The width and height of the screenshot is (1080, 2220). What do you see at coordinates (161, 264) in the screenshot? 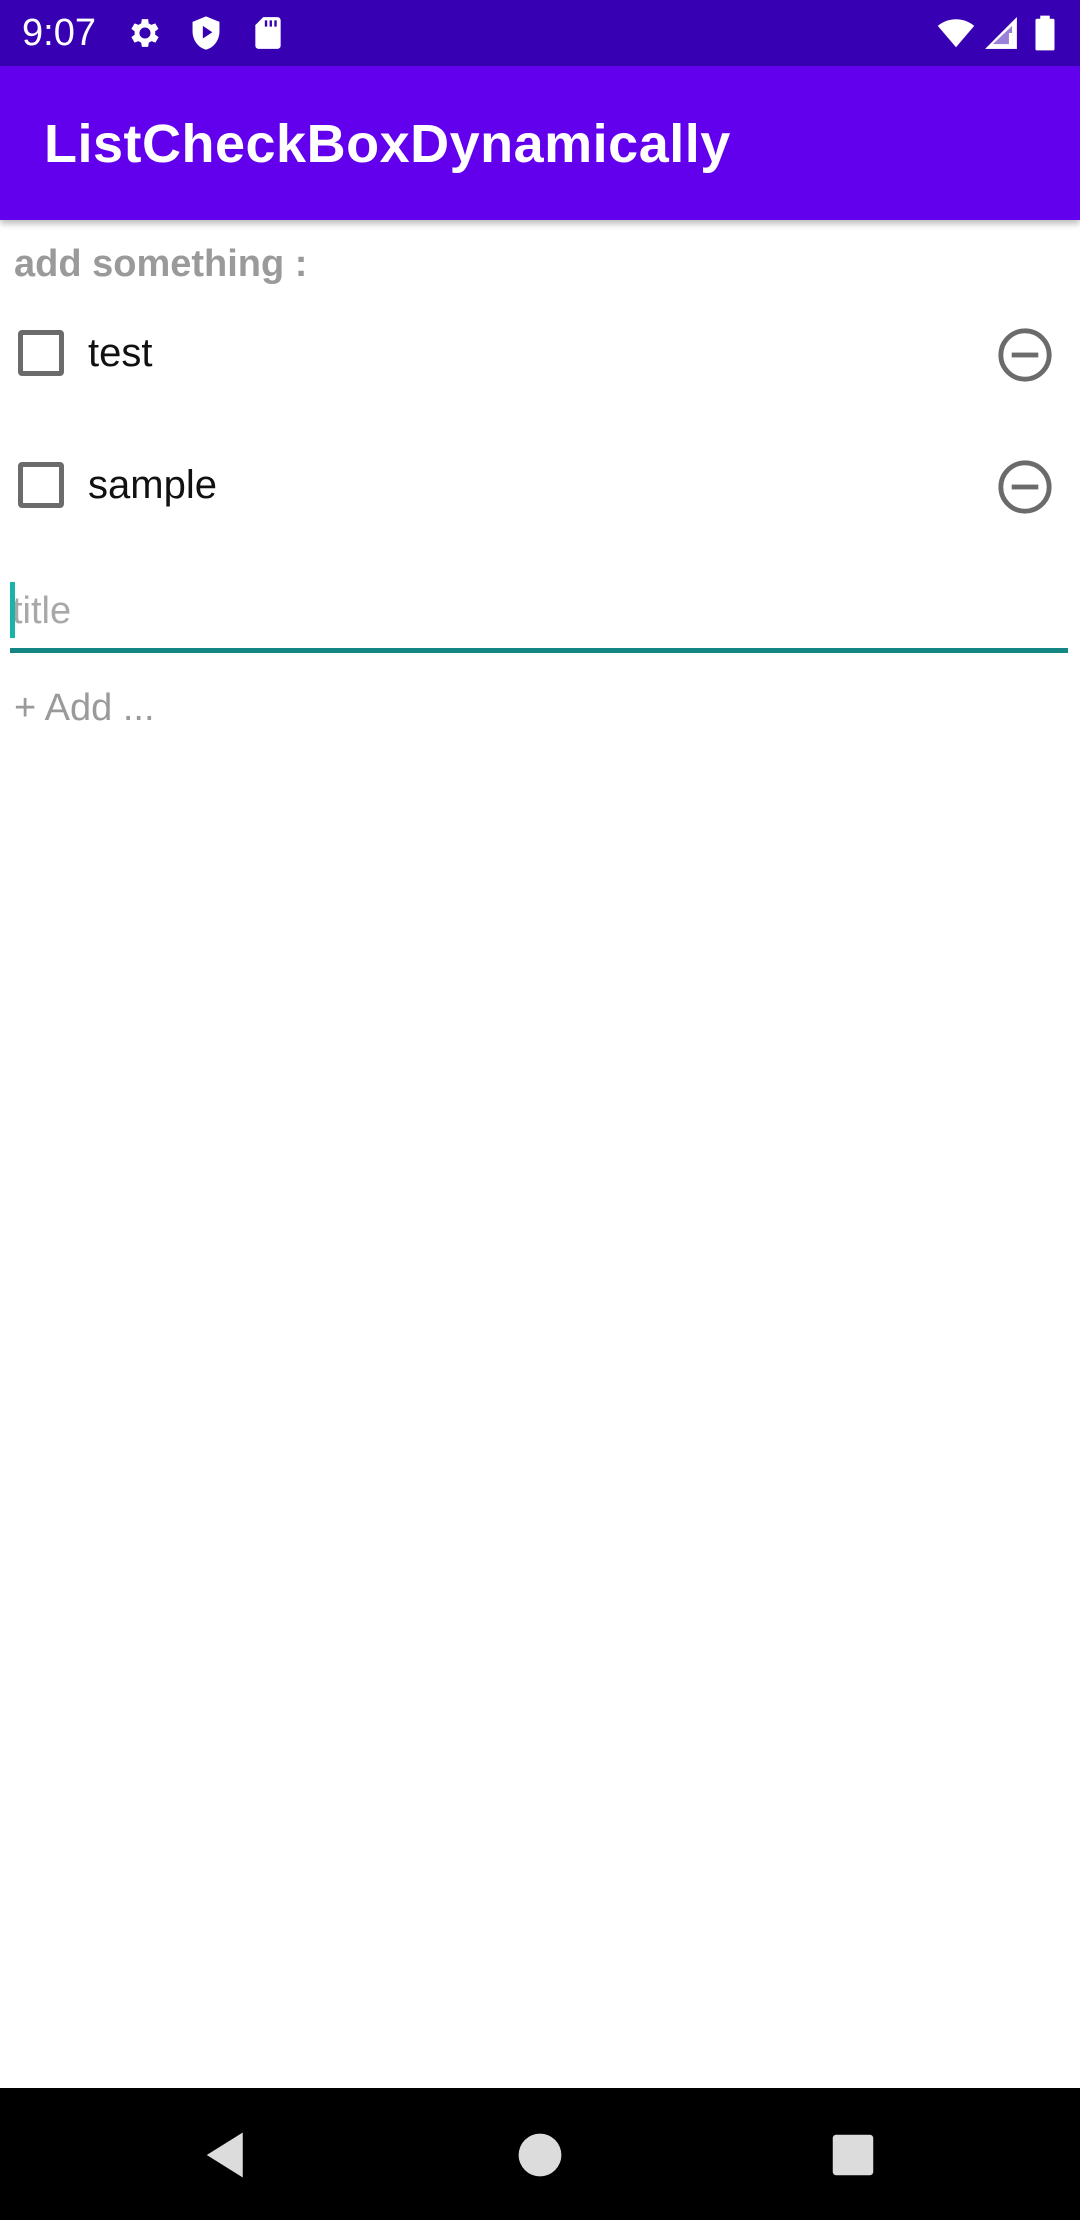
I see `section-label: add something :` at bounding box center [161, 264].